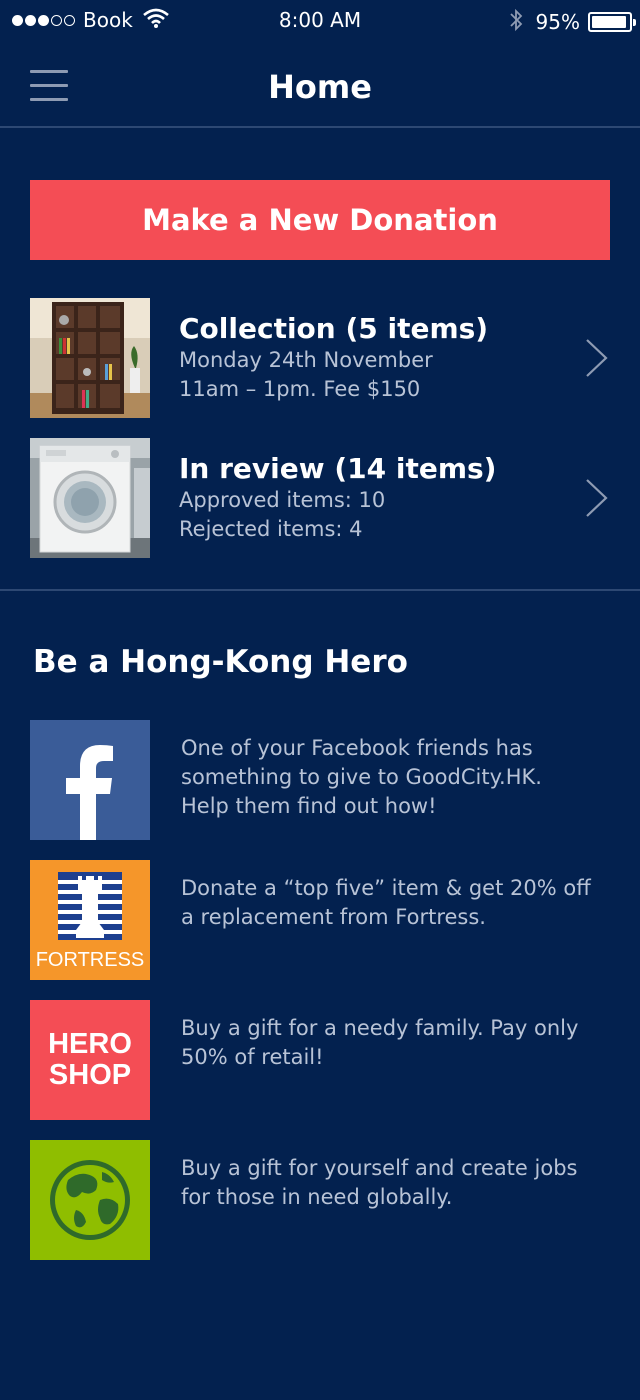  What do you see at coordinates (516, 22) in the screenshot?
I see `bluetooth-icon` at bounding box center [516, 22].